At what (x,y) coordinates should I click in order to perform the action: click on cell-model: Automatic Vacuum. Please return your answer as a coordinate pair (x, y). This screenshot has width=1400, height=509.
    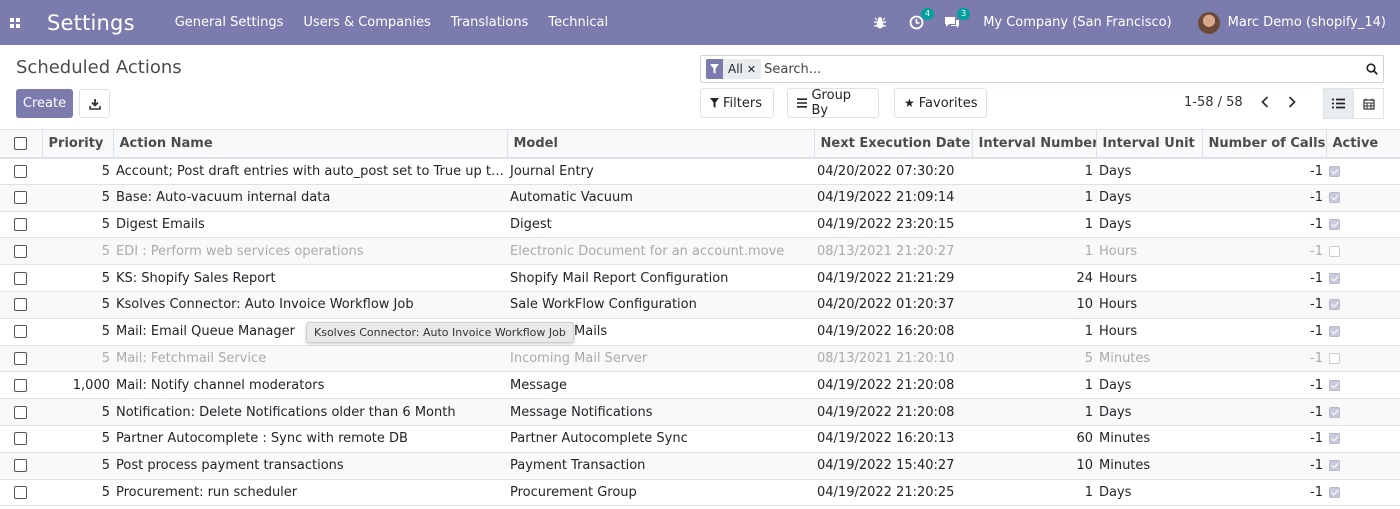
    Looking at the image, I should click on (660, 198).